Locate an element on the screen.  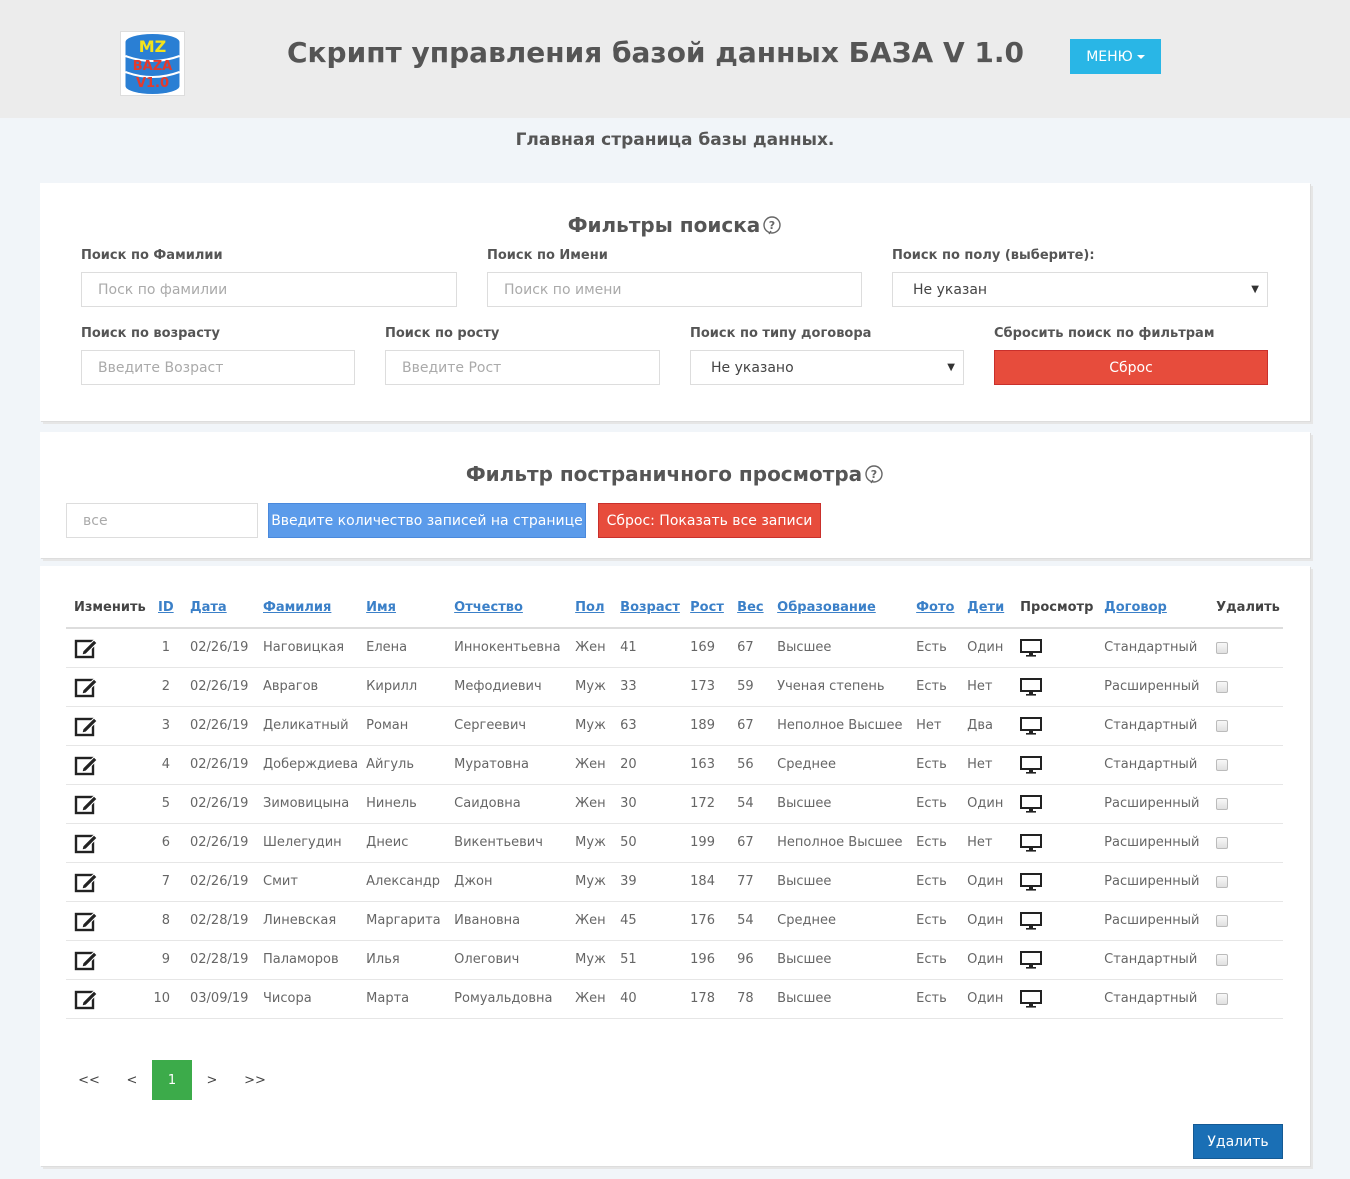
column-header-patronymic: Отчество is located at coordinates (507, 608).